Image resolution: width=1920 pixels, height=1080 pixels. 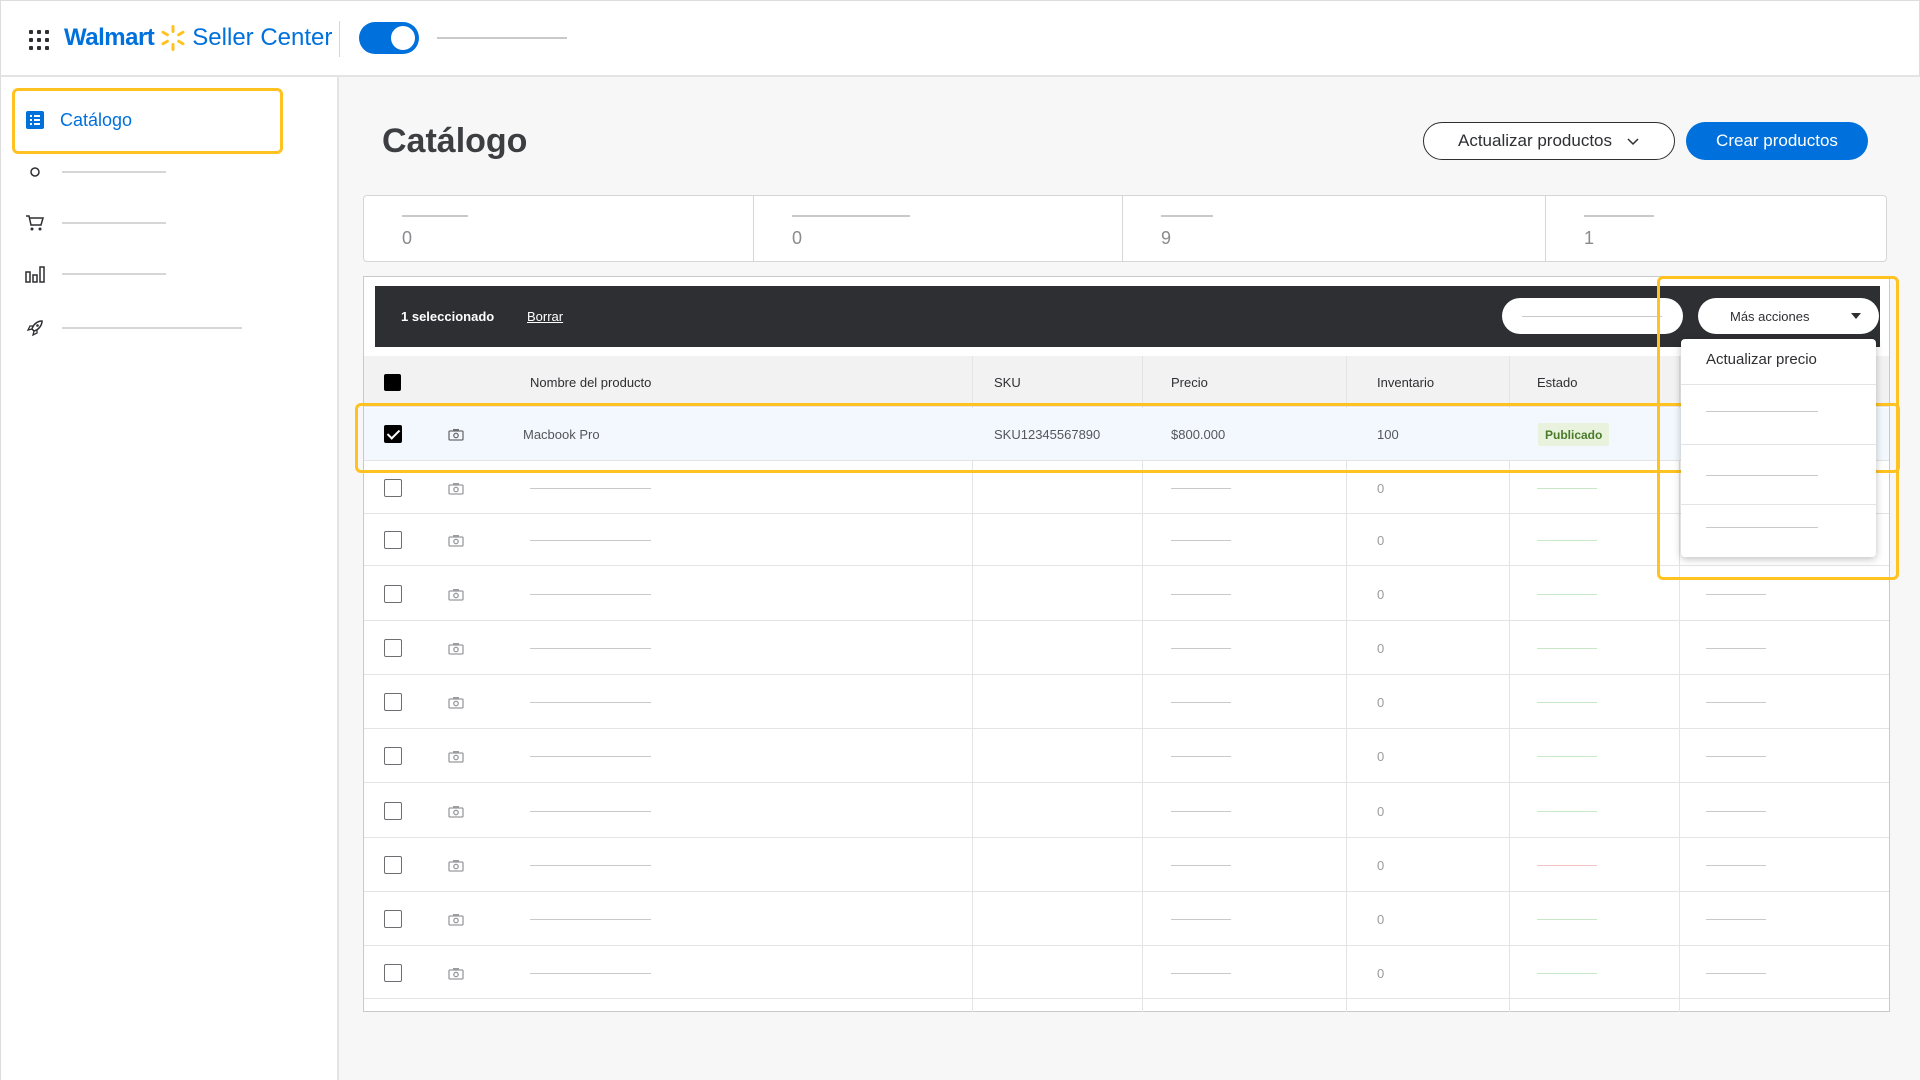 I want to click on sidebar-item-catalogo: Catálogo, so click(x=78, y=120).